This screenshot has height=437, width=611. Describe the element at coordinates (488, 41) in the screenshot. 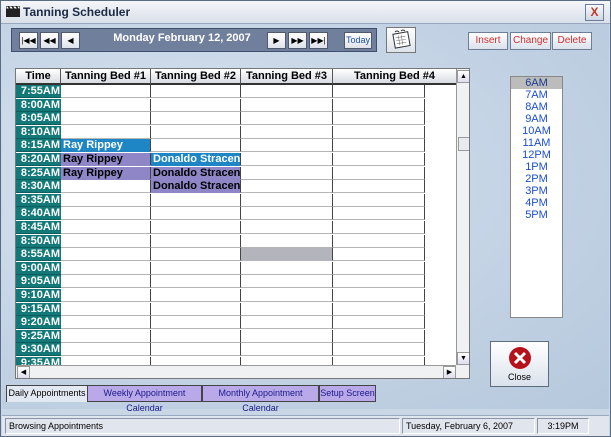

I see `insert-button: Insert` at that location.